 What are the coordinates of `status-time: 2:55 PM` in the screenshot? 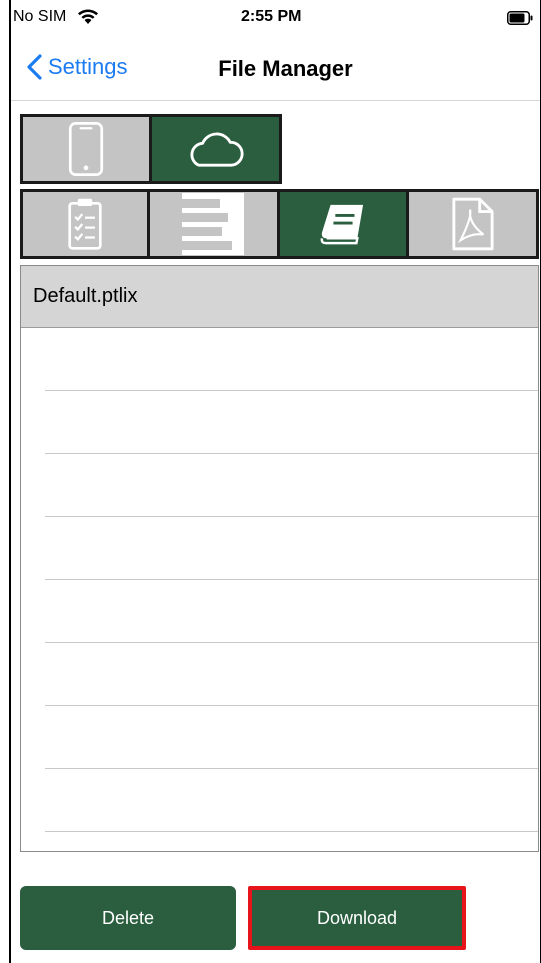 It's located at (271, 16).